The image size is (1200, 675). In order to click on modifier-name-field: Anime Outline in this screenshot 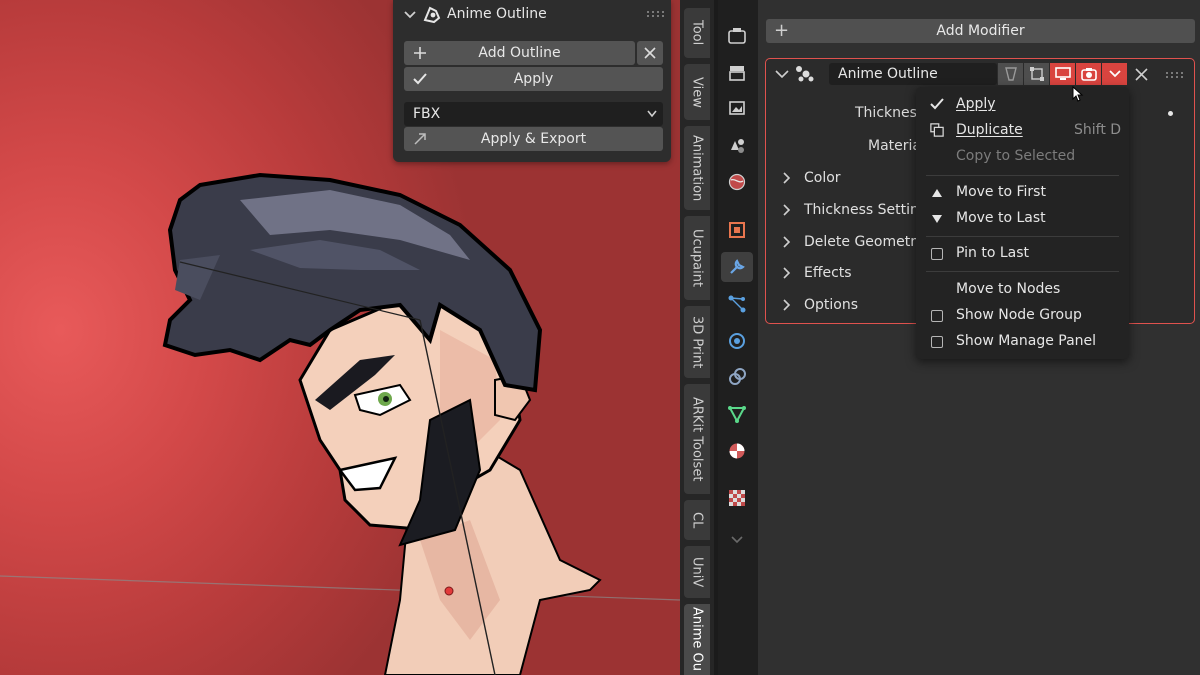, I will do `click(913, 74)`.